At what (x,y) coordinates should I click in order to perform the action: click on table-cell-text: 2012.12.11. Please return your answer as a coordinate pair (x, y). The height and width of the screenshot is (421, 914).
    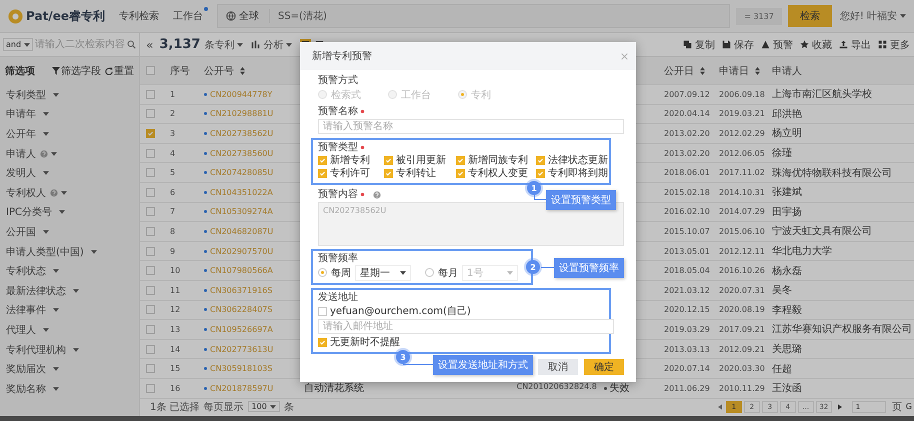
    Looking at the image, I should click on (742, 251).